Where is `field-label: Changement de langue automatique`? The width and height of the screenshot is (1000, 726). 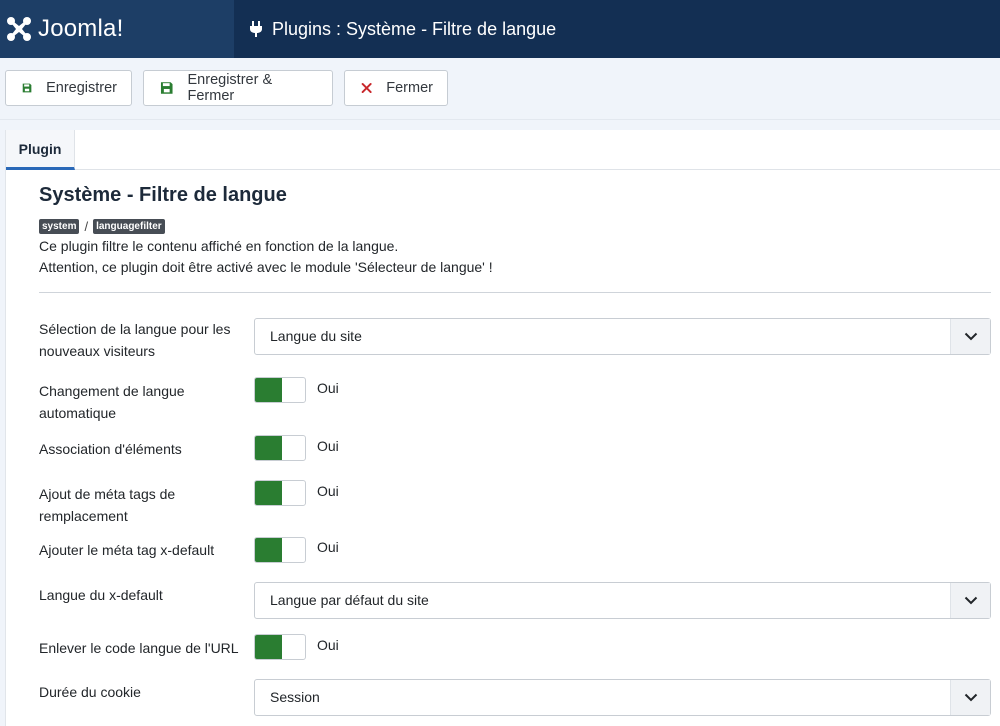
field-label: Changement de langue automatique is located at coordinates (112, 402).